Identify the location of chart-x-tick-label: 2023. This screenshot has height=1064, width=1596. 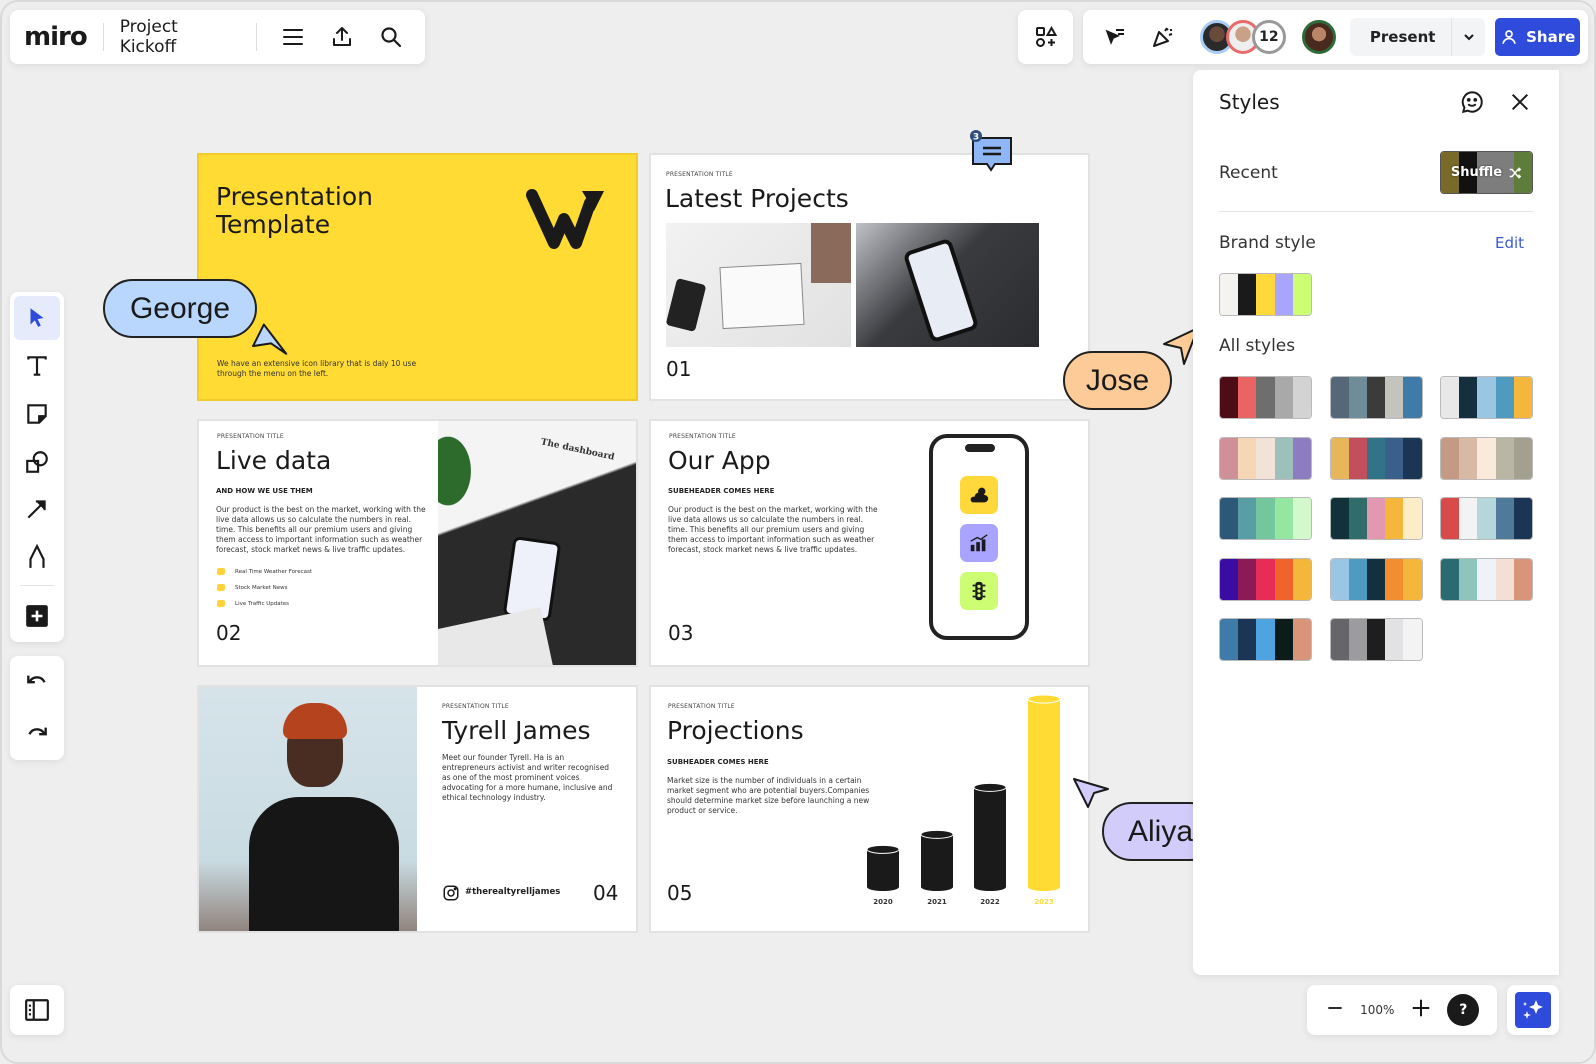
(1044, 902).